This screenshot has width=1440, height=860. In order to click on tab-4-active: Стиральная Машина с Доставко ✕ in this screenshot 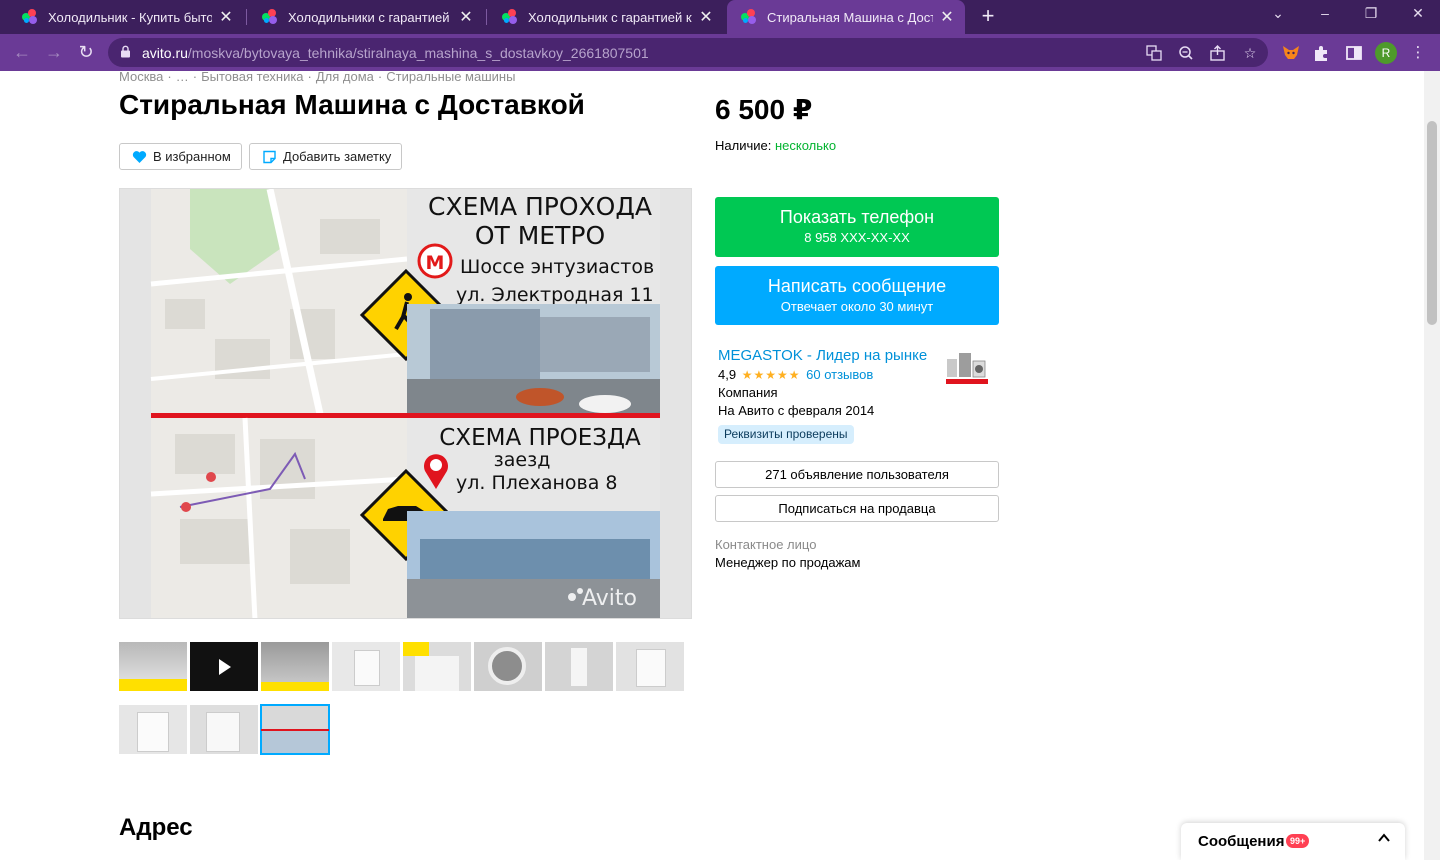, I will do `click(846, 17)`.